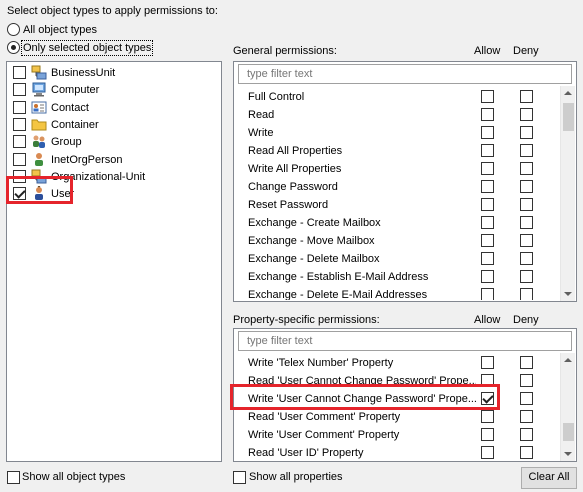 This screenshot has width=583, height=492. What do you see at coordinates (567, 193) in the screenshot?
I see `general-scrollbar` at bounding box center [567, 193].